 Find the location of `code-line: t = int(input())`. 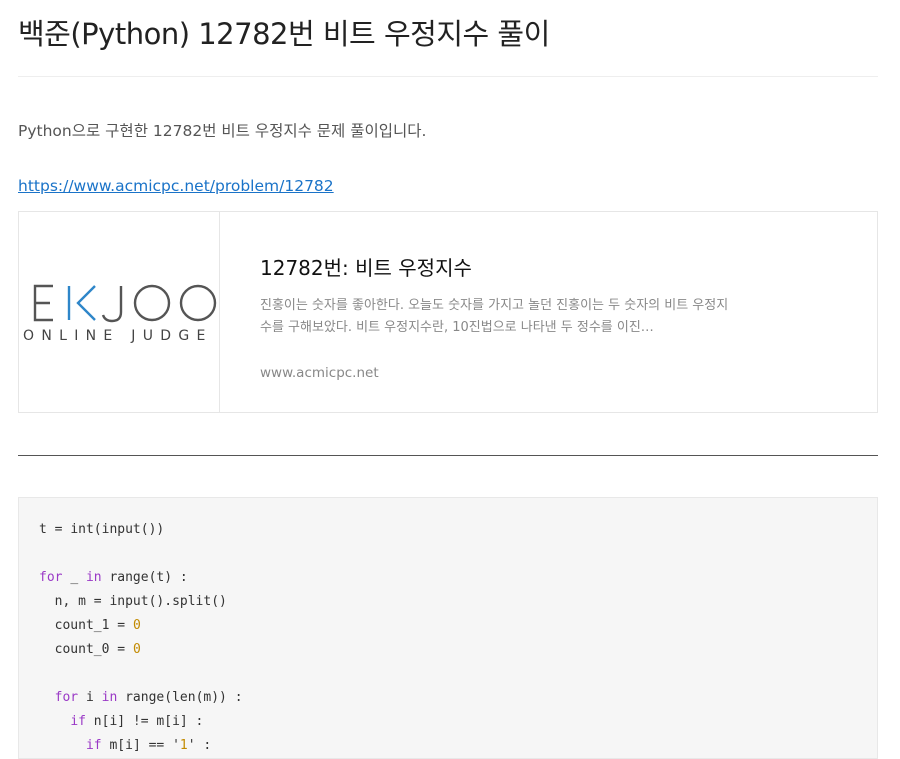

code-line: t = int(input()) is located at coordinates (102, 529).